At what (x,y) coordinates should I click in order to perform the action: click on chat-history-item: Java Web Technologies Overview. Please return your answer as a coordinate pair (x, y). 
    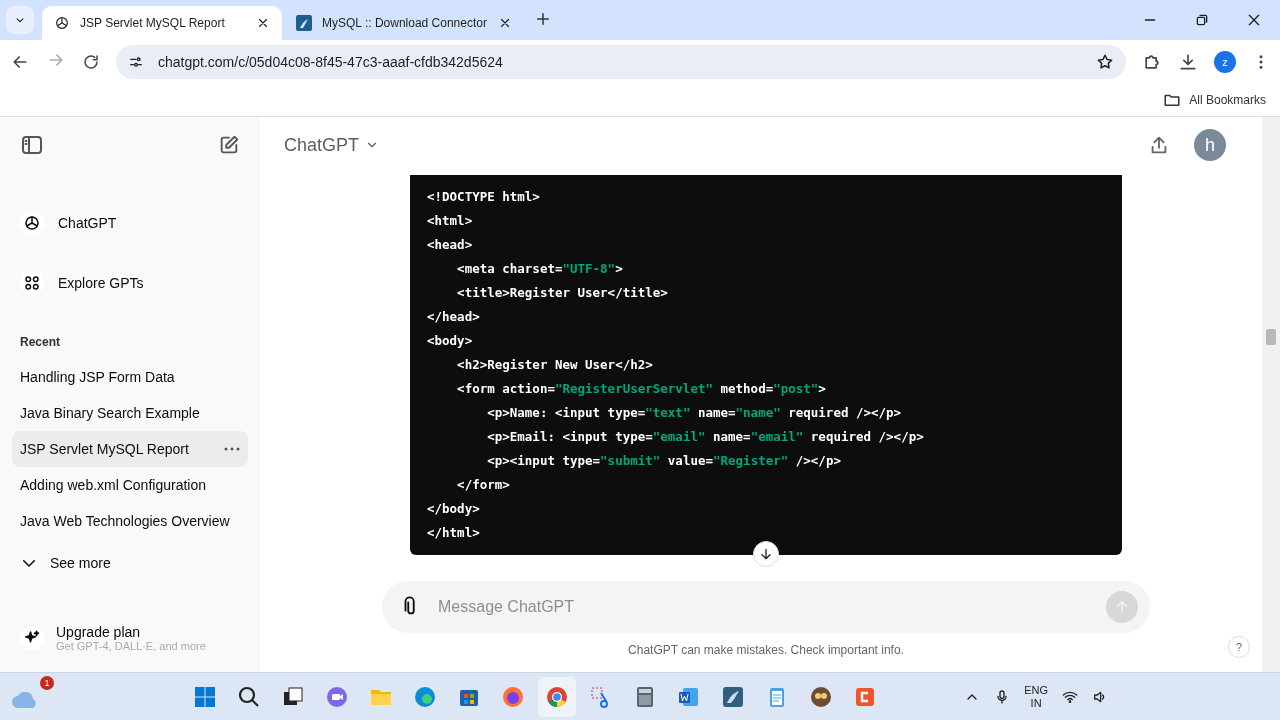
    Looking at the image, I should click on (130, 521).